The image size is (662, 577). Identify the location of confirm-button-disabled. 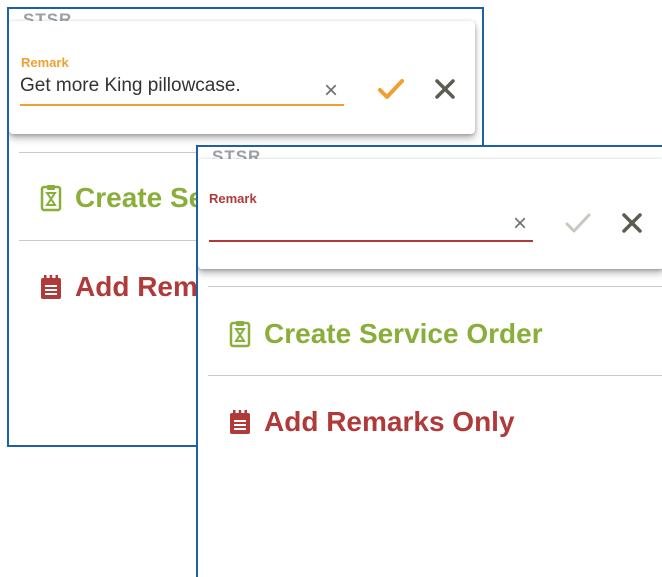
(578, 223).